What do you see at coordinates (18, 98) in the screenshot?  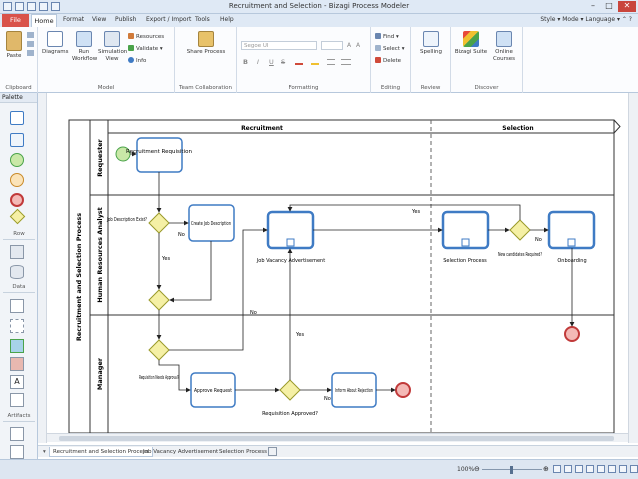 I see `palette-title: Palette` at bounding box center [18, 98].